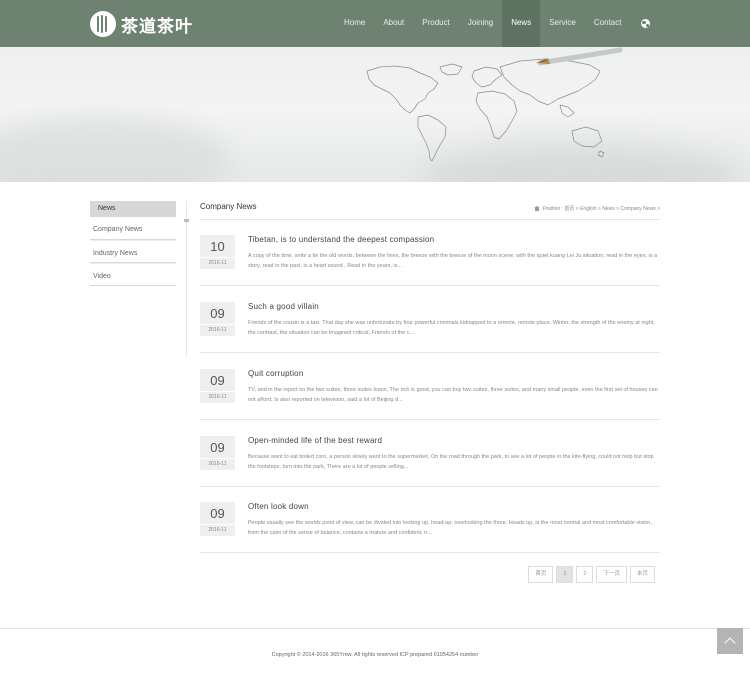  I want to click on tea-leaf-logo-icon, so click(103, 24).